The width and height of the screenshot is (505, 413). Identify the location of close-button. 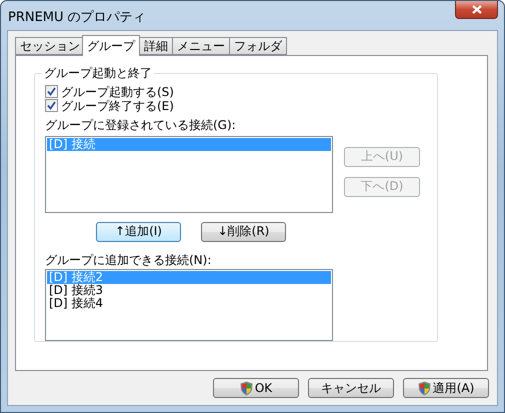
(476, 10).